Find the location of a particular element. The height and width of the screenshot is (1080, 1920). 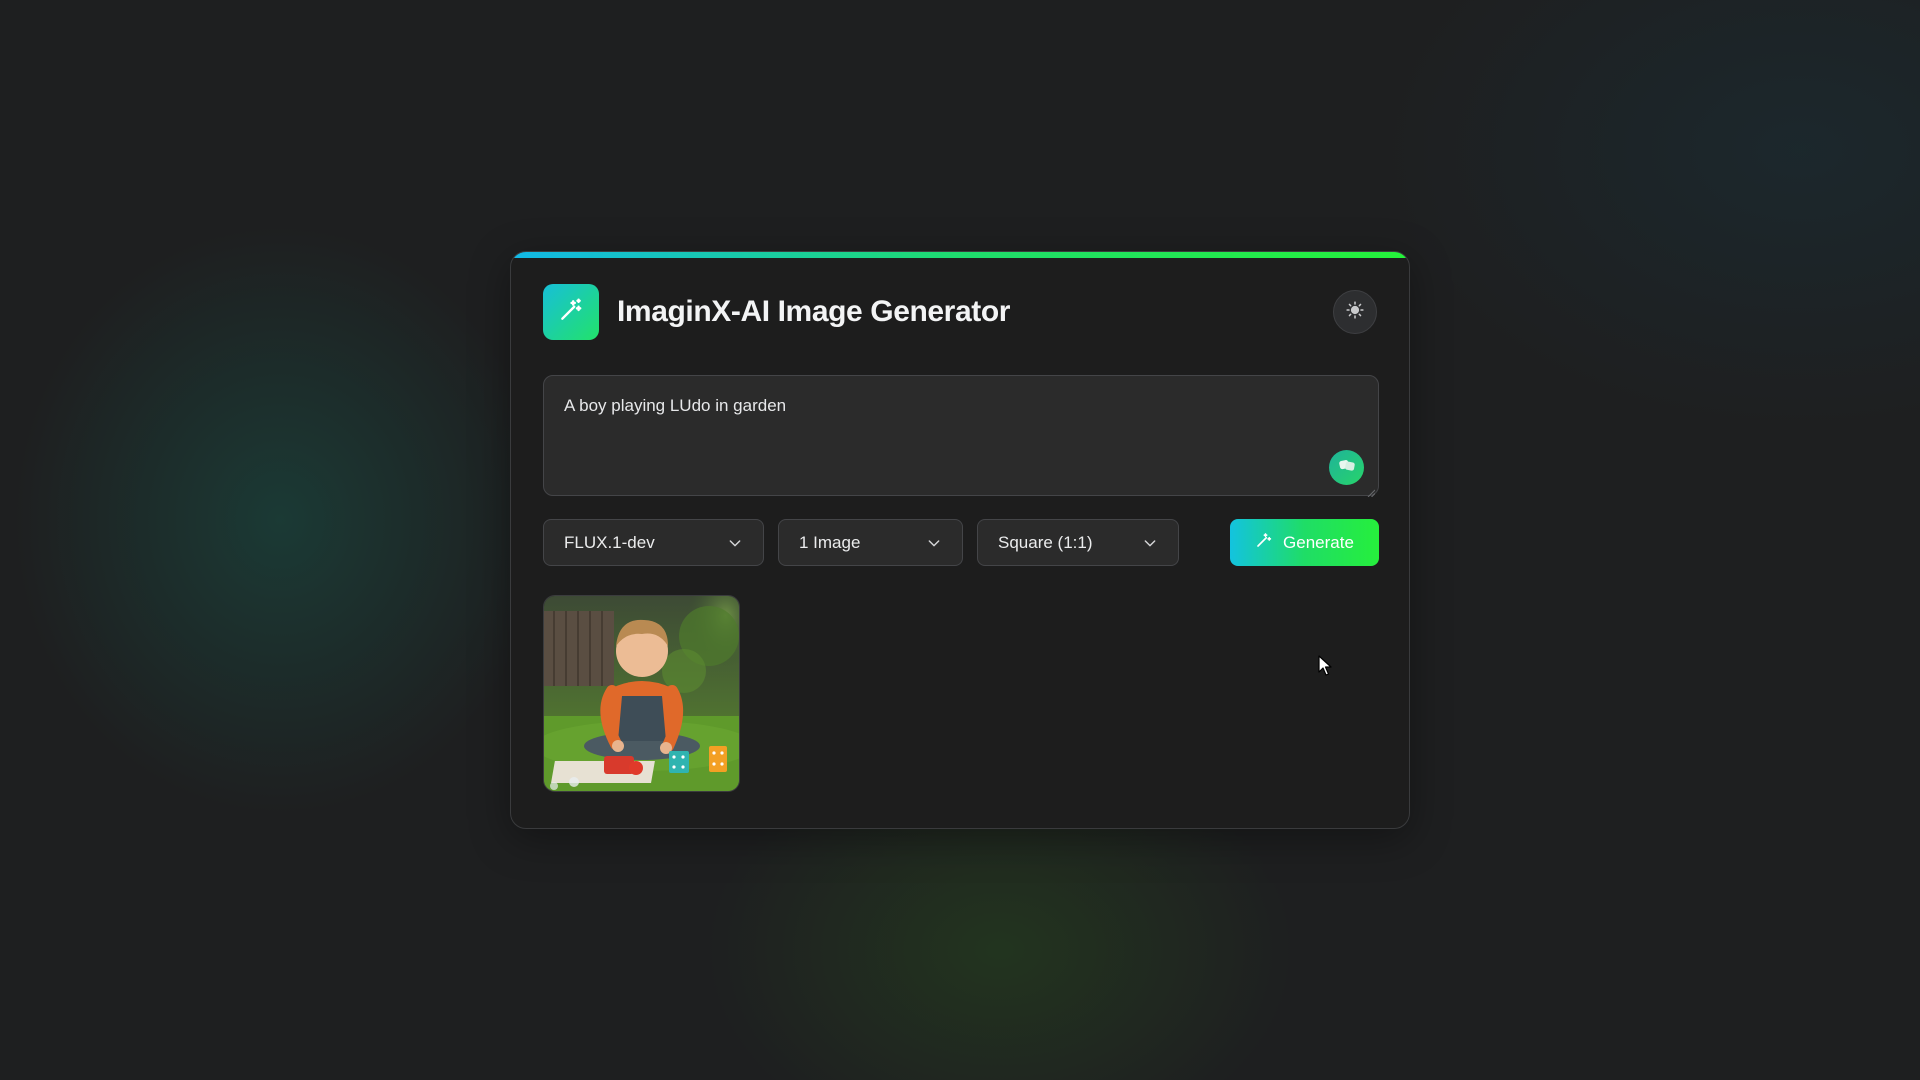

page-title: ImaginX-AI Image Generator is located at coordinates (814, 311).